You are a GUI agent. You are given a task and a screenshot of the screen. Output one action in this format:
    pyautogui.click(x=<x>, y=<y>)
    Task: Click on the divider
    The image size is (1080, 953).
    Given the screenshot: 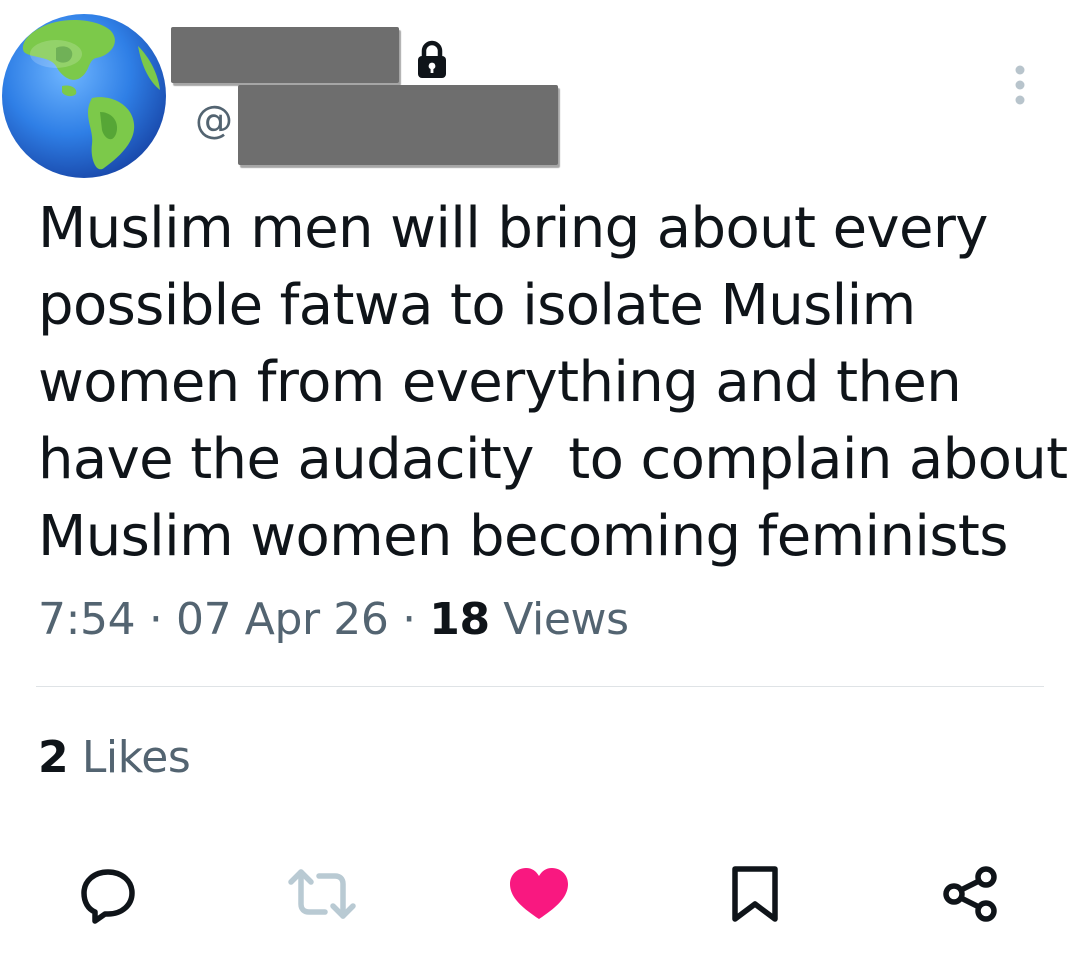 What is the action you would take?
    pyautogui.click(x=540, y=686)
    